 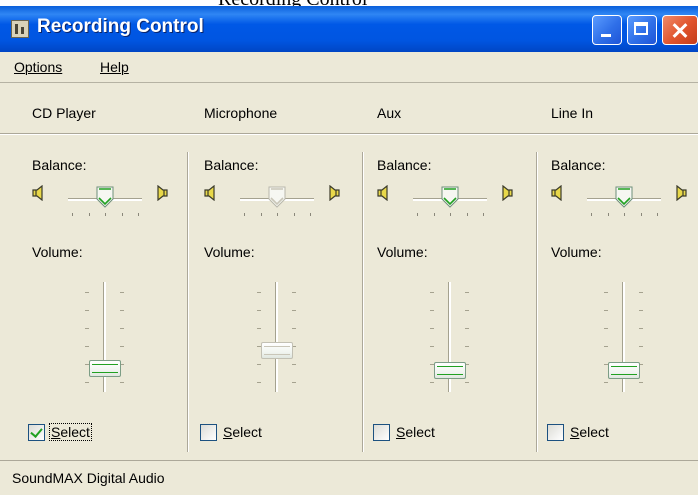 I want to click on select-checkbox-cd-player: Select, so click(x=60, y=432).